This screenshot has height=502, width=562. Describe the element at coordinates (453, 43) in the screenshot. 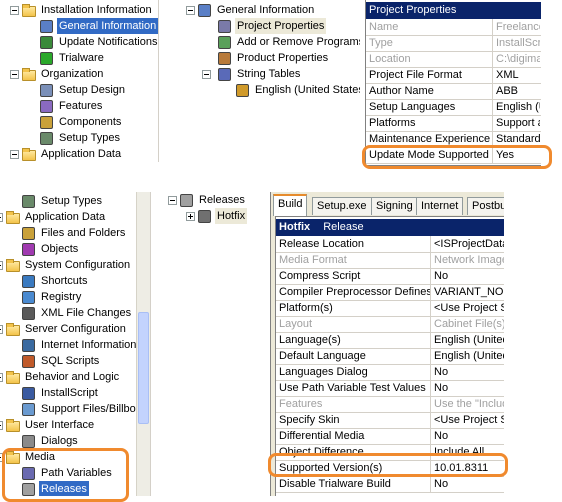

I see `property-row: TypeInstallScript` at that location.